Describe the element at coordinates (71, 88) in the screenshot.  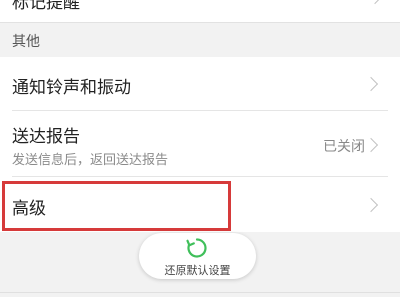
I see `row-title: 通知铃声和振动` at that location.